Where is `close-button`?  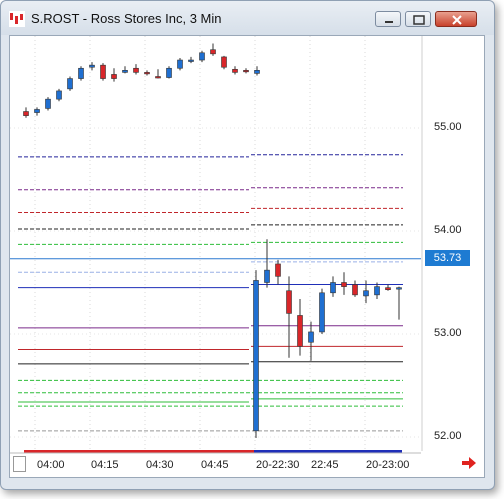
close-button is located at coordinates (456, 19).